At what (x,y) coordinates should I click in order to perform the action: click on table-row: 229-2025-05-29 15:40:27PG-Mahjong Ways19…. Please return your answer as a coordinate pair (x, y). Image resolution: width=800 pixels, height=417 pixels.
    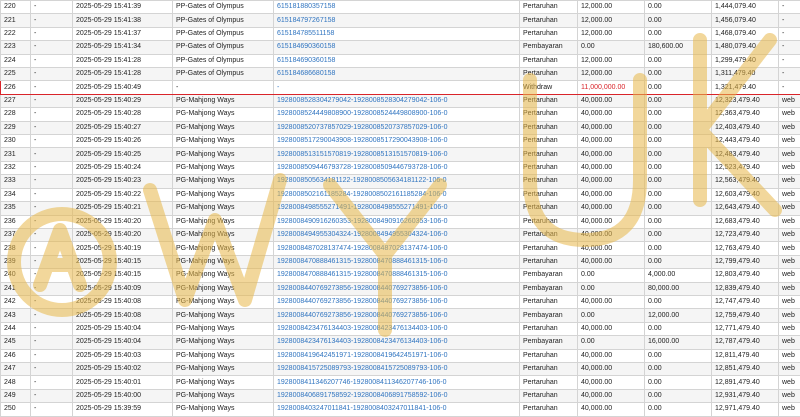
    Looking at the image, I should click on (400, 127).